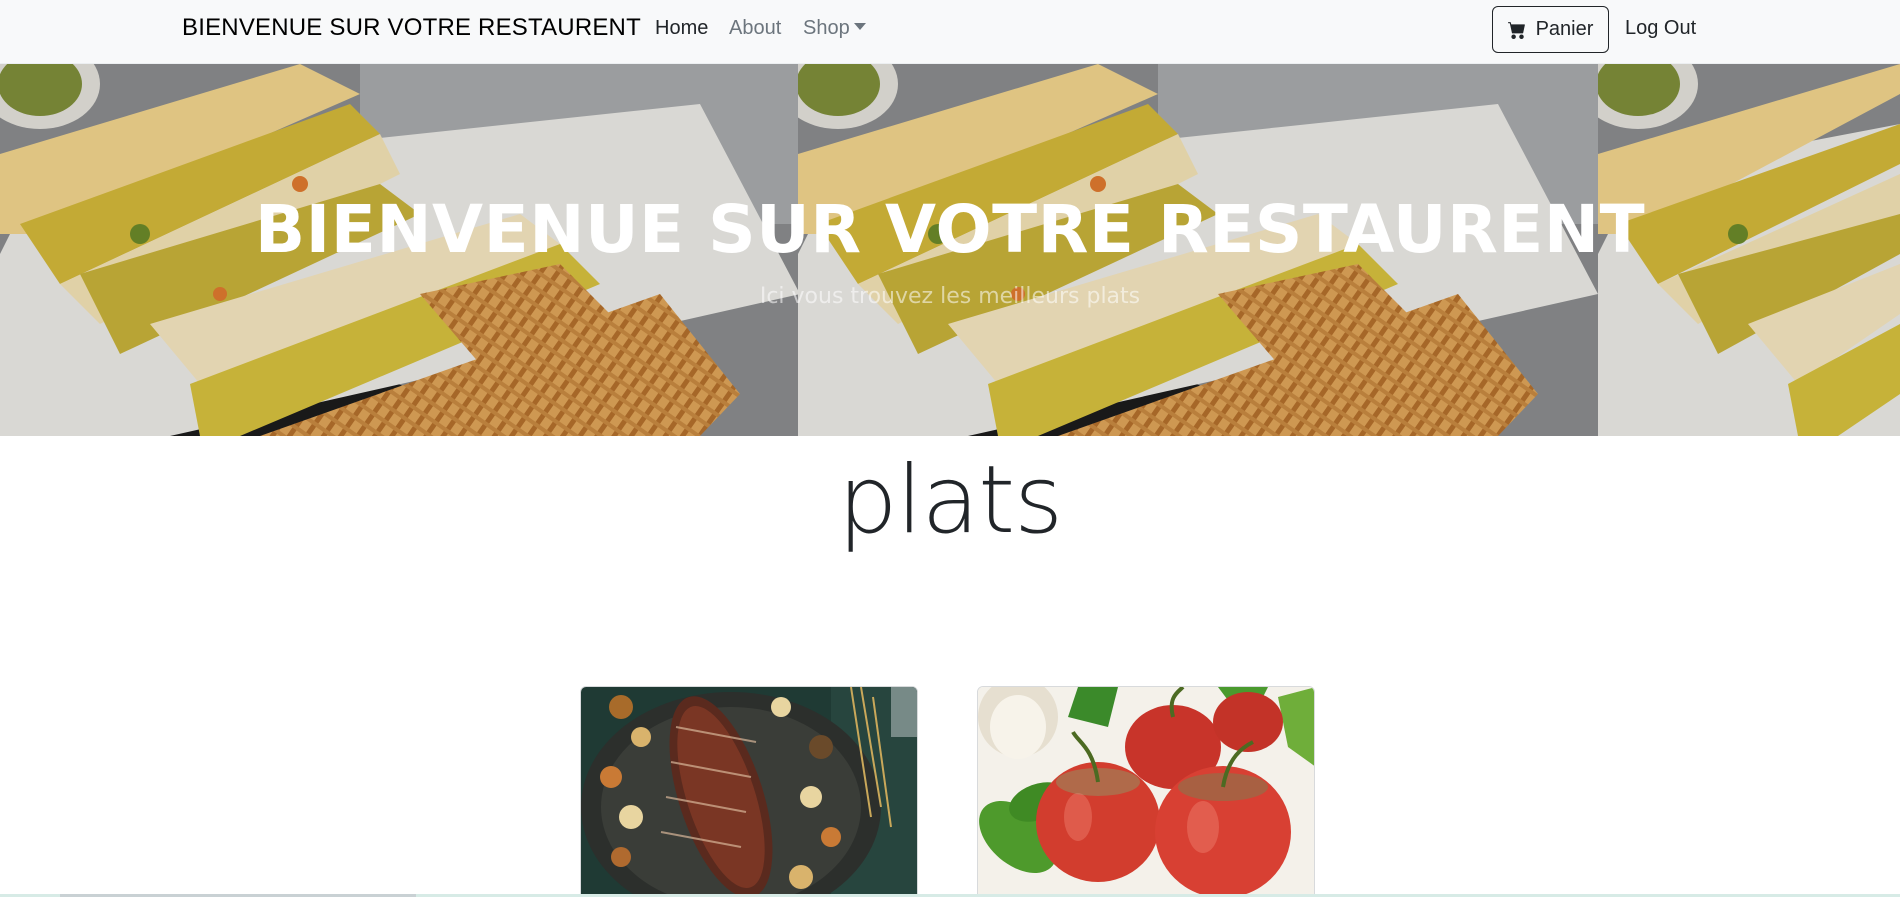 This screenshot has width=1900, height=897. What do you see at coordinates (681, 28) in the screenshot?
I see `nav-home-link: Home` at bounding box center [681, 28].